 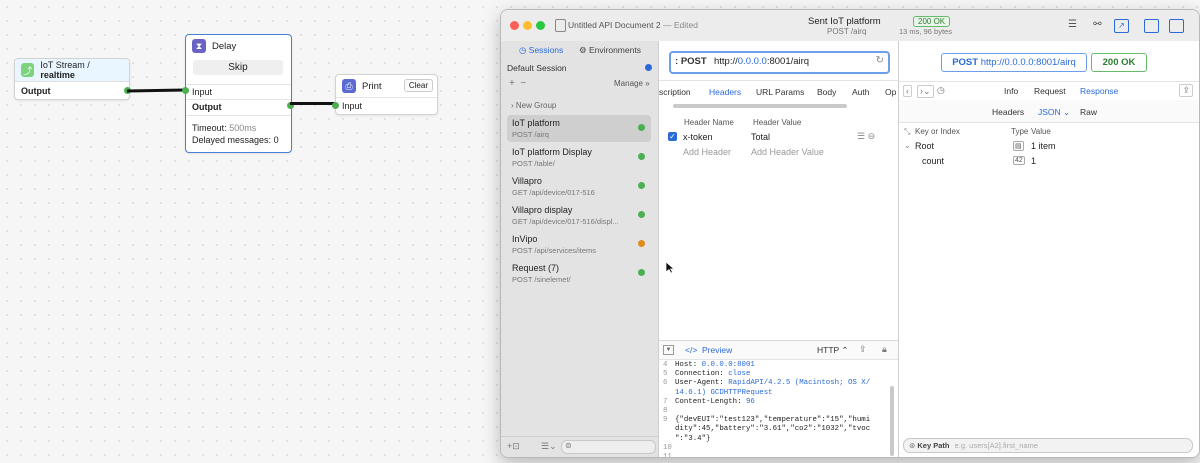 I want to click on iot-output-label: Output, so click(x=36, y=91).